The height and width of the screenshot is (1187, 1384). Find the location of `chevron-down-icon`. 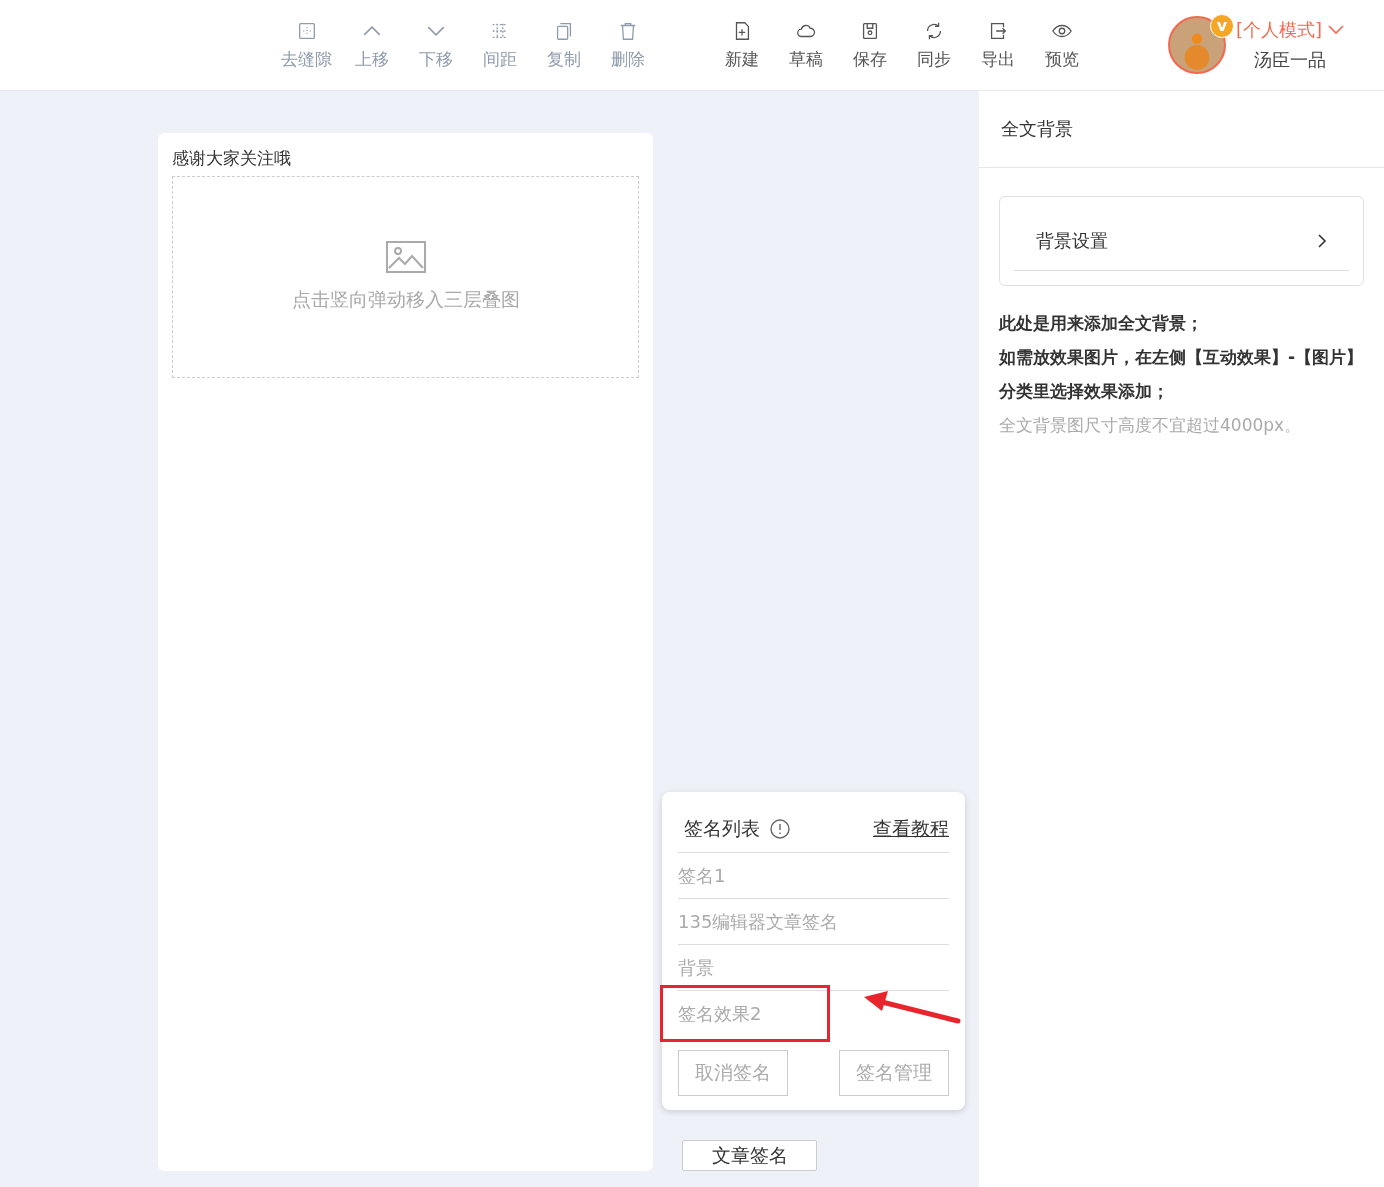

chevron-down-icon is located at coordinates (436, 30).